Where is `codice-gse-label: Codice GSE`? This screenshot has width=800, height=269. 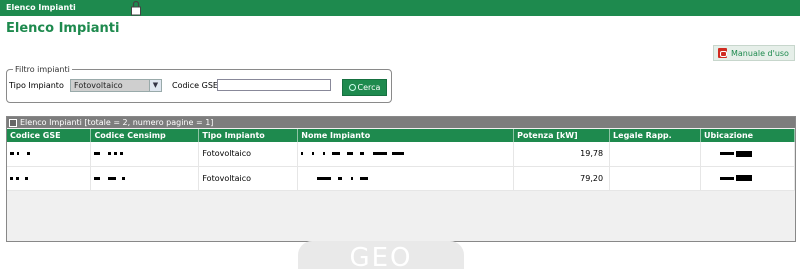 codice-gse-label: Codice GSE is located at coordinates (195, 85).